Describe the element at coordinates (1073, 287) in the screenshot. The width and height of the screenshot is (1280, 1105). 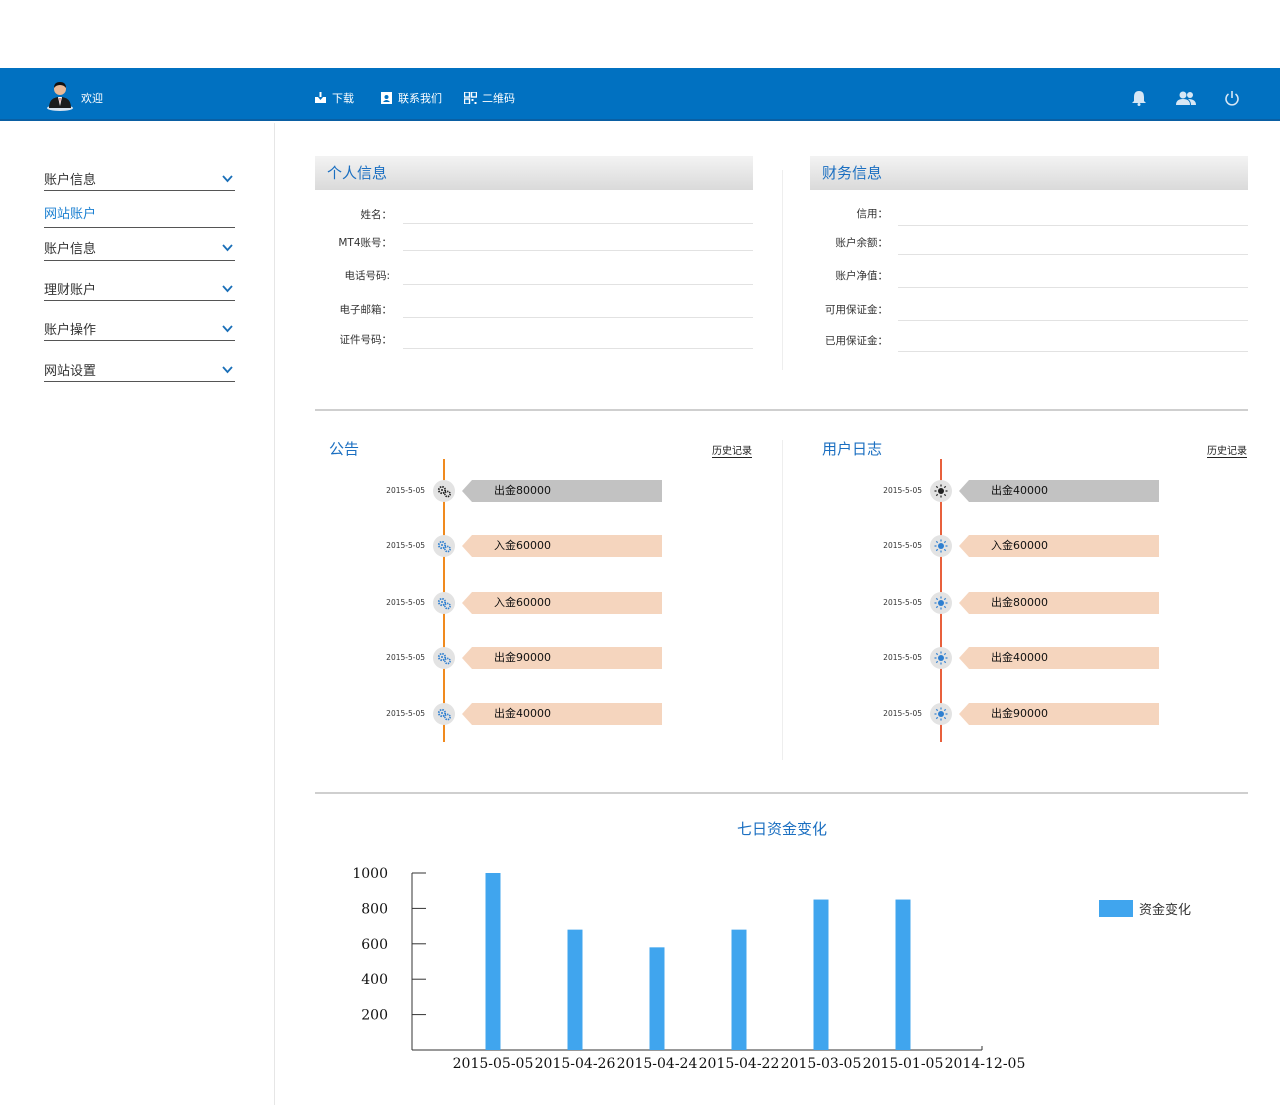
I see `equity-field` at that location.